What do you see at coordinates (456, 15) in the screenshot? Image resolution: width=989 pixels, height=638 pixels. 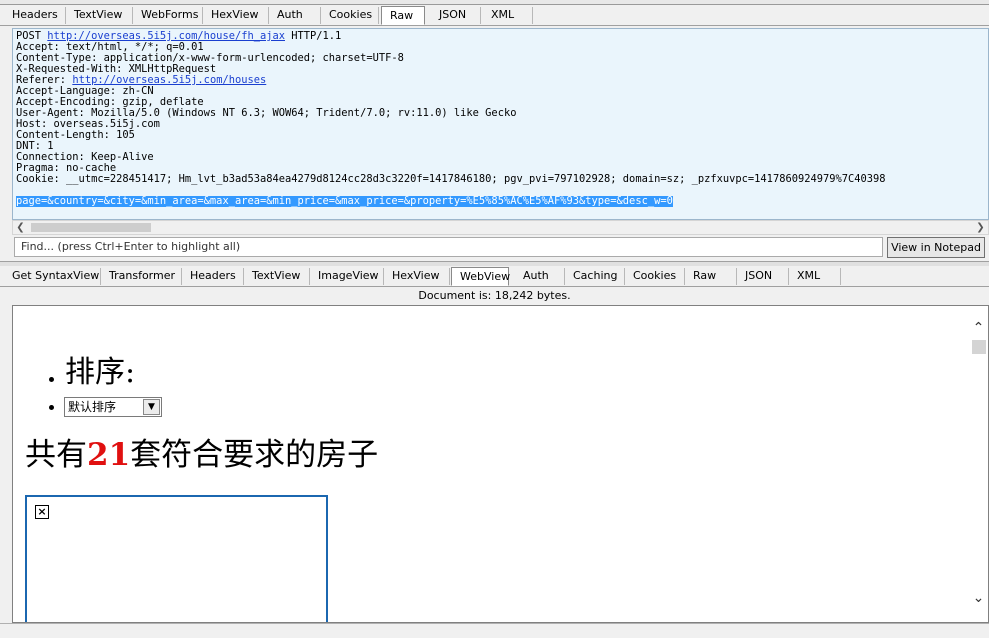 I see `tab-request-json: JSON` at bounding box center [456, 15].